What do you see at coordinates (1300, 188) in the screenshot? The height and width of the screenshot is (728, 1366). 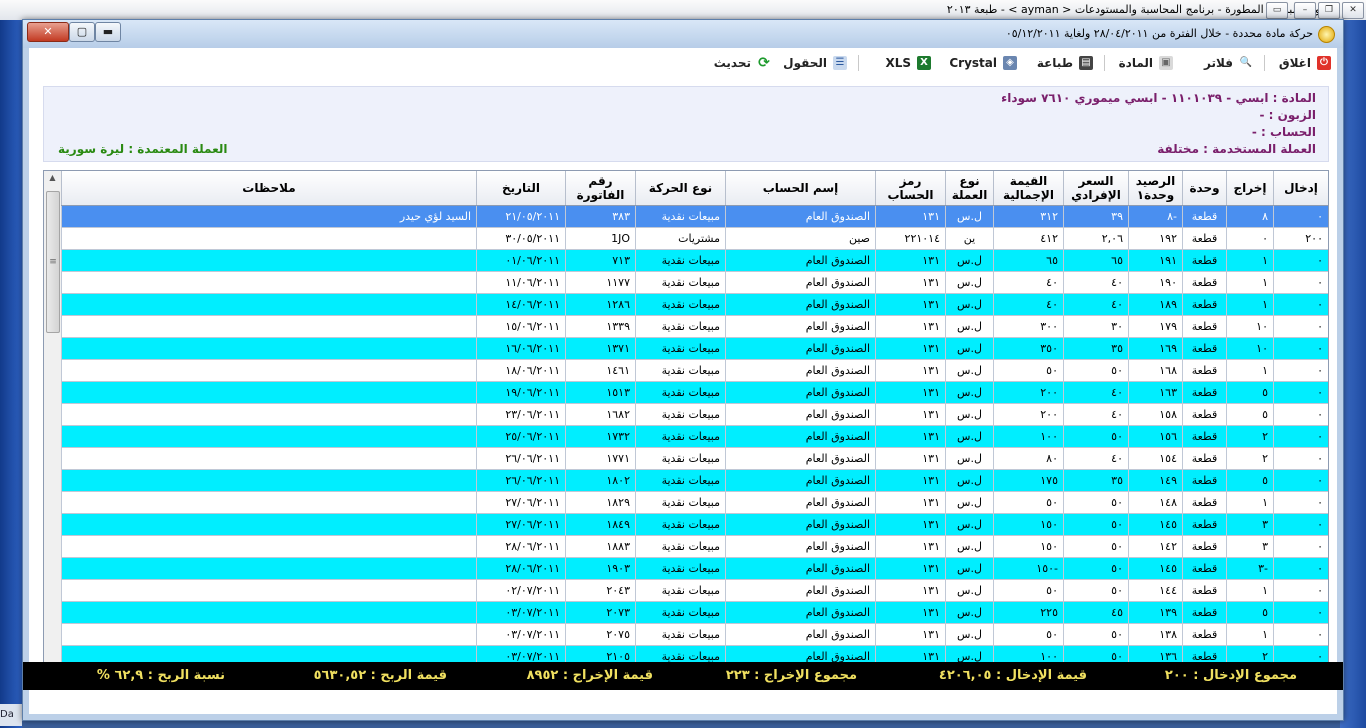 I see `column-header: إدخال` at bounding box center [1300, 188].